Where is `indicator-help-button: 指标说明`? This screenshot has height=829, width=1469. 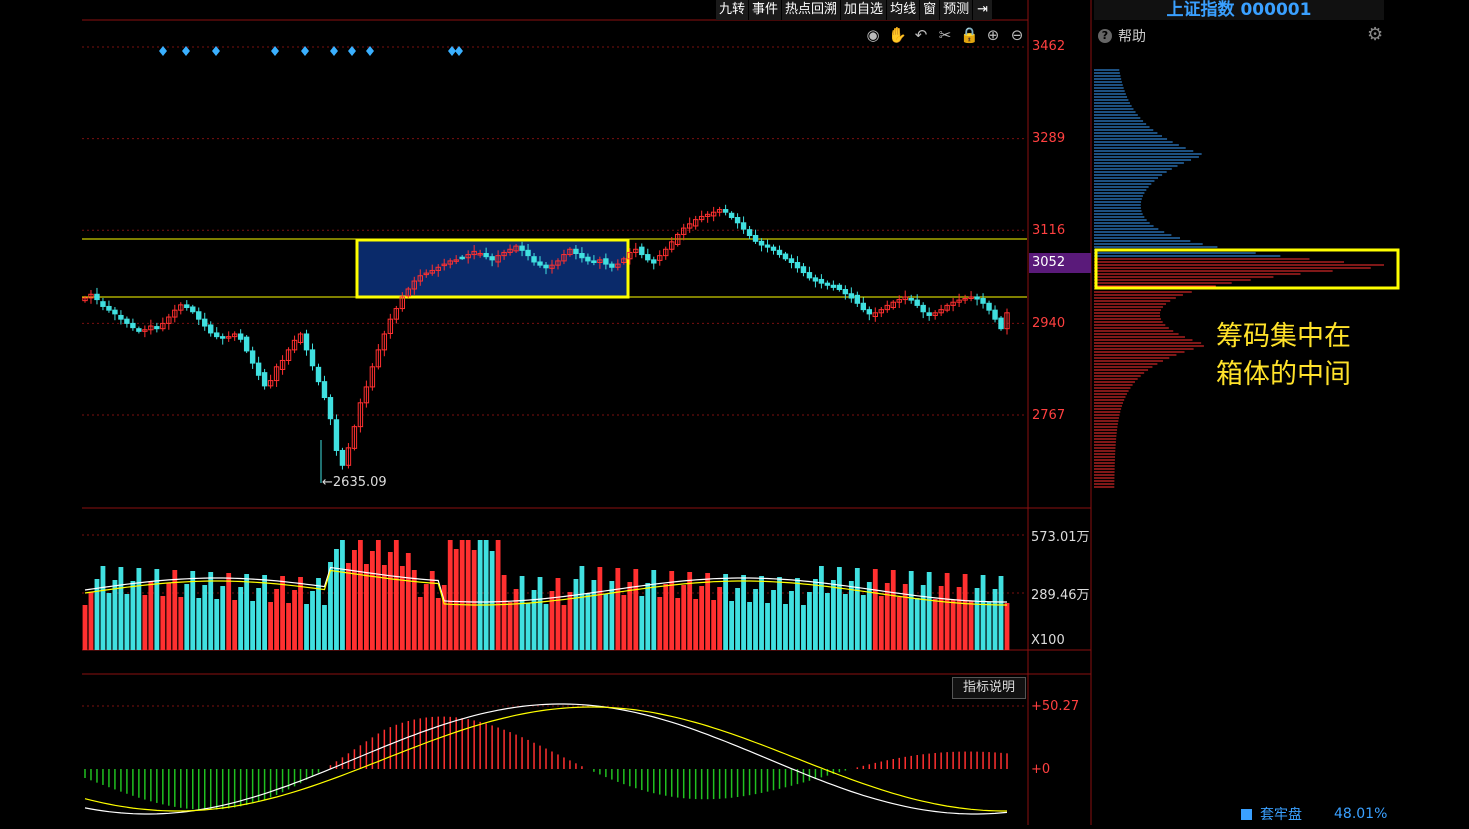
indicator-help-button: 指标说明 is located at coordinates (989, 688).